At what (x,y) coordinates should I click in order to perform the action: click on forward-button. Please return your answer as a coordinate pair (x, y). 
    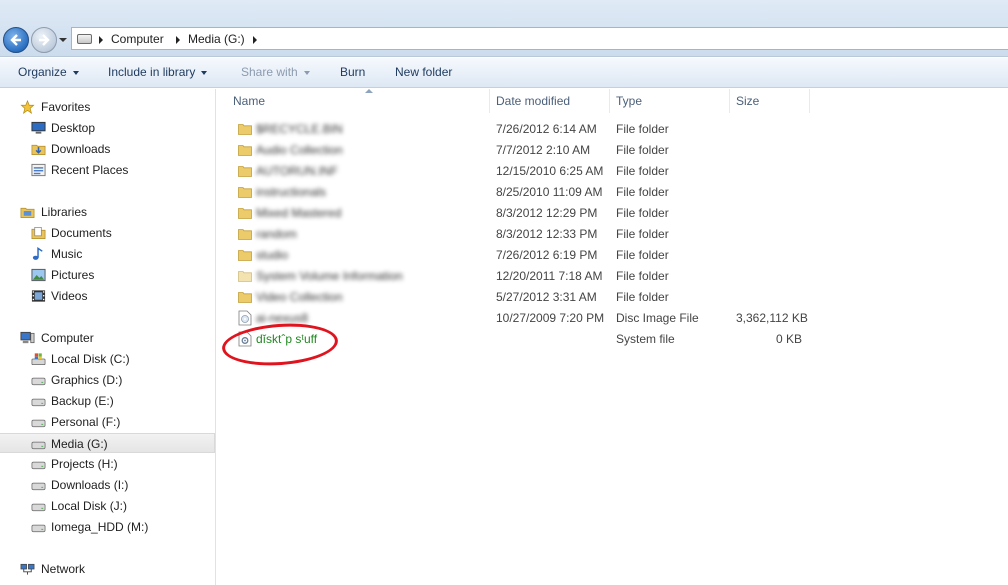
    Looking at the image, I should click on (44, 40).